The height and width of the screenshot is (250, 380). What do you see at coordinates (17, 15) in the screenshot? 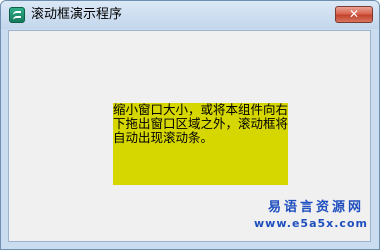
I see `app-icon` at bounding box center [17, 15].